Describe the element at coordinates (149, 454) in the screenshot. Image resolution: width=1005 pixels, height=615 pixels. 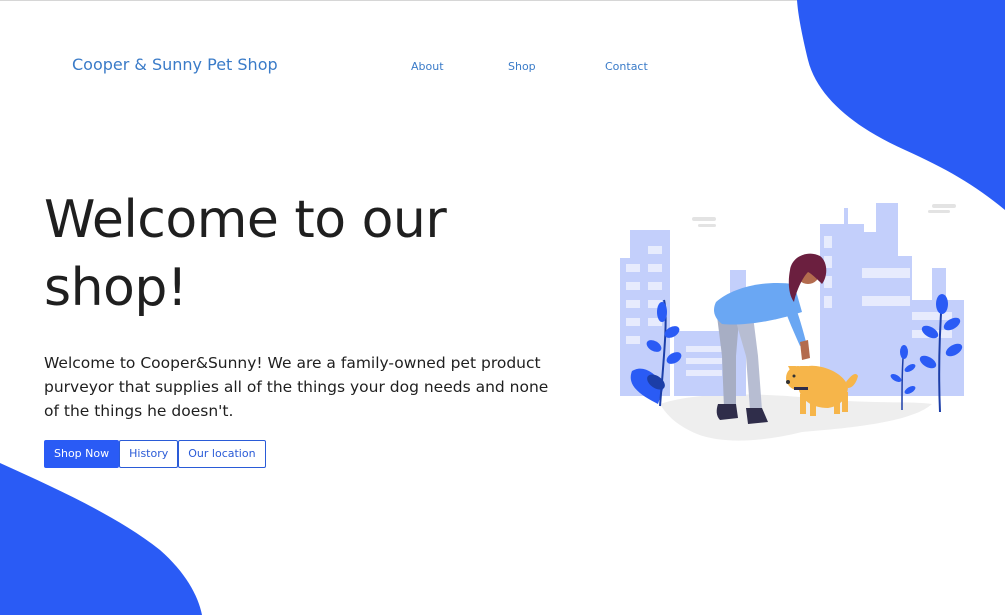
I see `history-button: History` at that location.